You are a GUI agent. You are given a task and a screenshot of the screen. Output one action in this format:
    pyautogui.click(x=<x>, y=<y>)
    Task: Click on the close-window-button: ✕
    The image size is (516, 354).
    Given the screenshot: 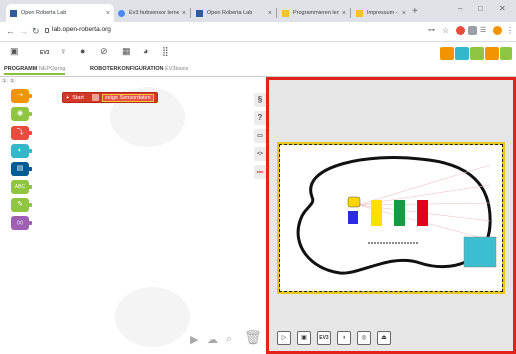 What is the action you would take?
    pyautogui.click(x=502, y=8)
    